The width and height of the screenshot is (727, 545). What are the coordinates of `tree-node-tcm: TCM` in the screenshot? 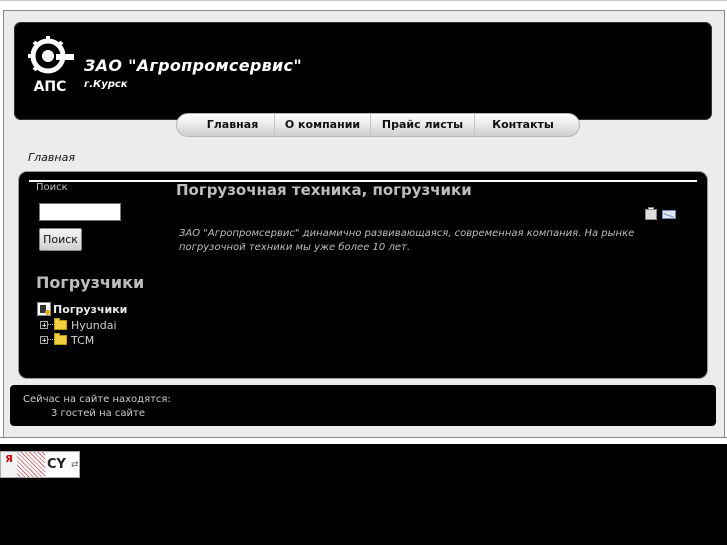 It's located at (83, 340).